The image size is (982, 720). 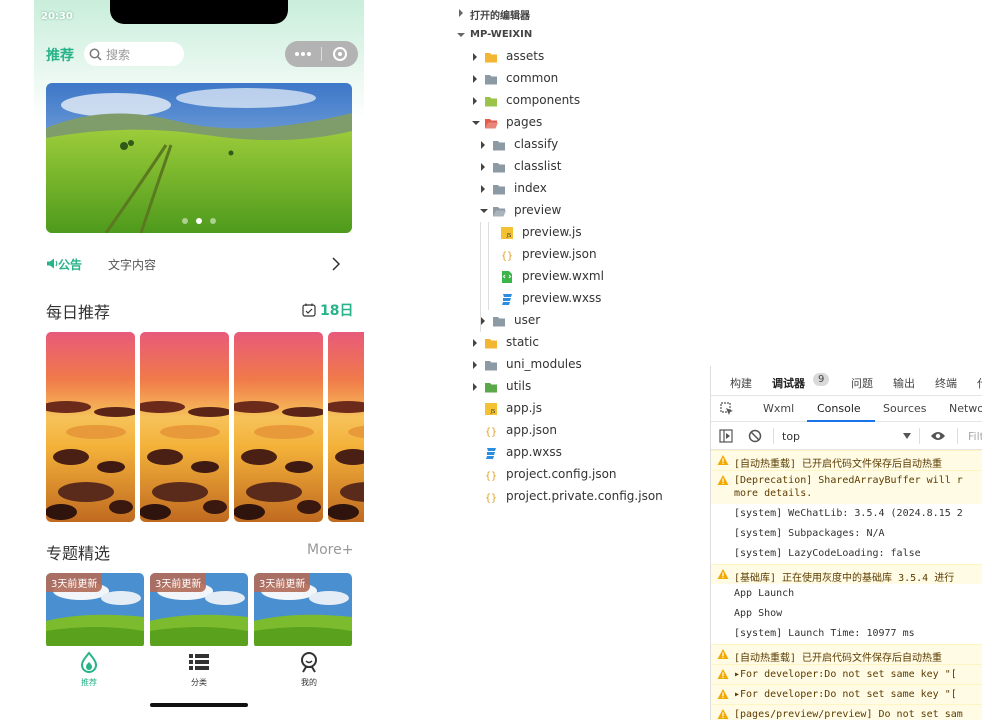 I want to click on banner-indicator-dot-active, so click(x=199, y=221).